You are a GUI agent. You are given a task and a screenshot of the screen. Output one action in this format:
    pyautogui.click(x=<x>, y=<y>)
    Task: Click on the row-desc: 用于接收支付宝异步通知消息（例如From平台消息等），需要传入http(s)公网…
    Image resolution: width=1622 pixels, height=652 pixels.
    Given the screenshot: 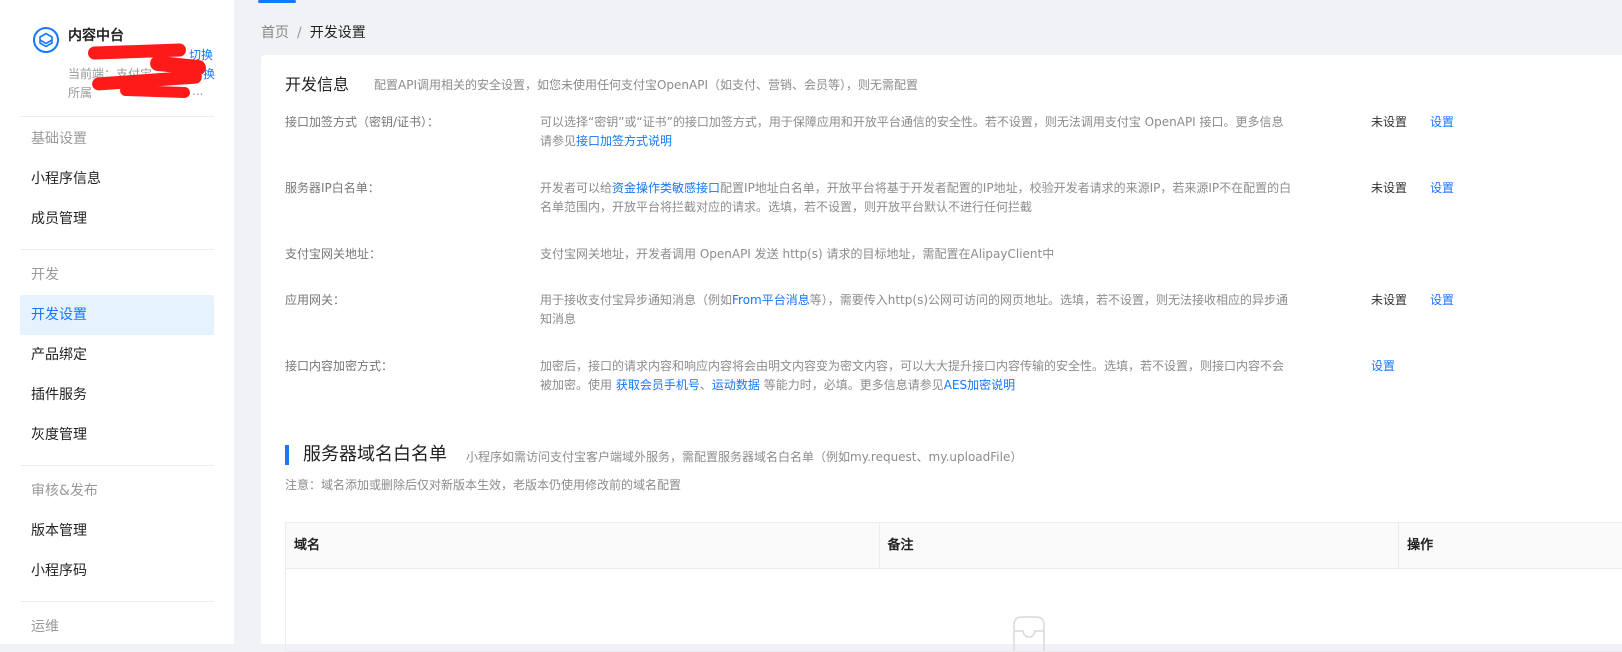 What is the action you would take?
    pyautogui.click(x=917, y=310)
    